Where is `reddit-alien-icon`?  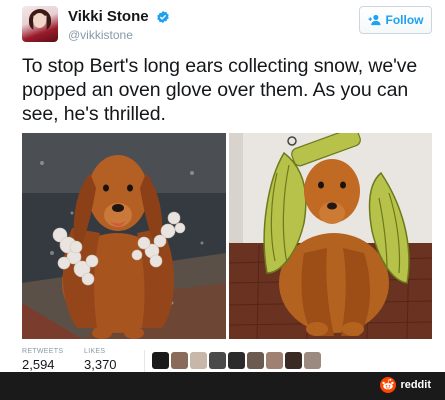 reddit-alien-icon is located at coordinates (388, 385).